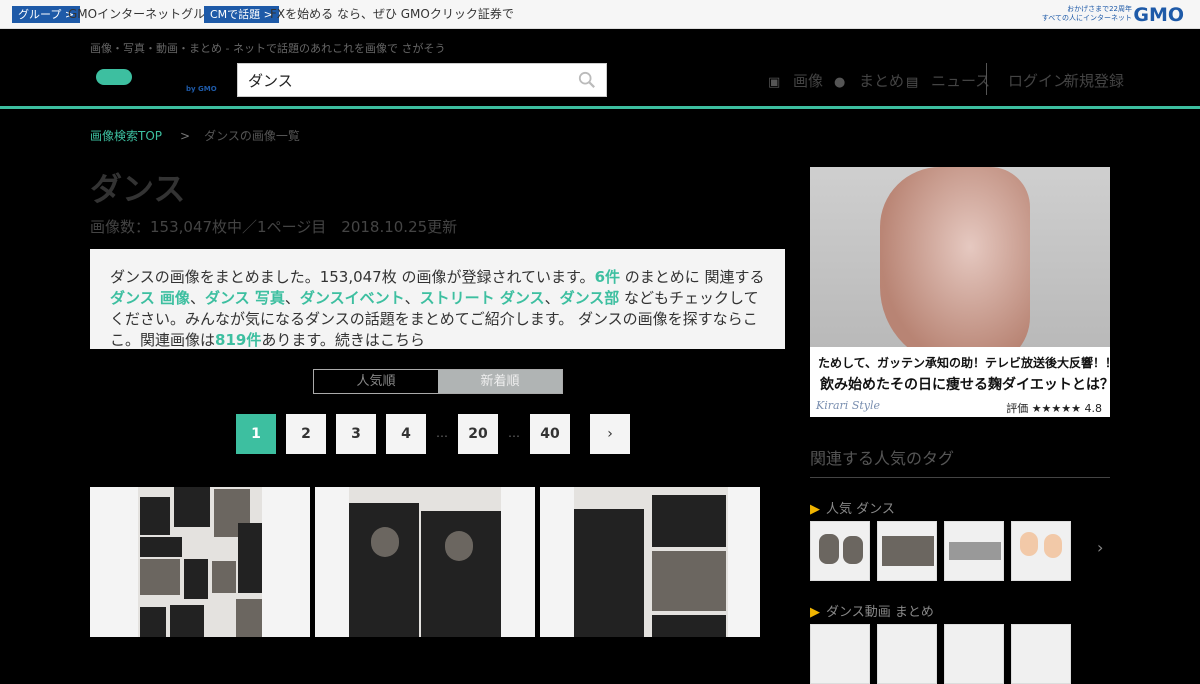 The width and height of the screenshot is (1200, 684). I want to click on chat-icon: ●, so click(840, 82).